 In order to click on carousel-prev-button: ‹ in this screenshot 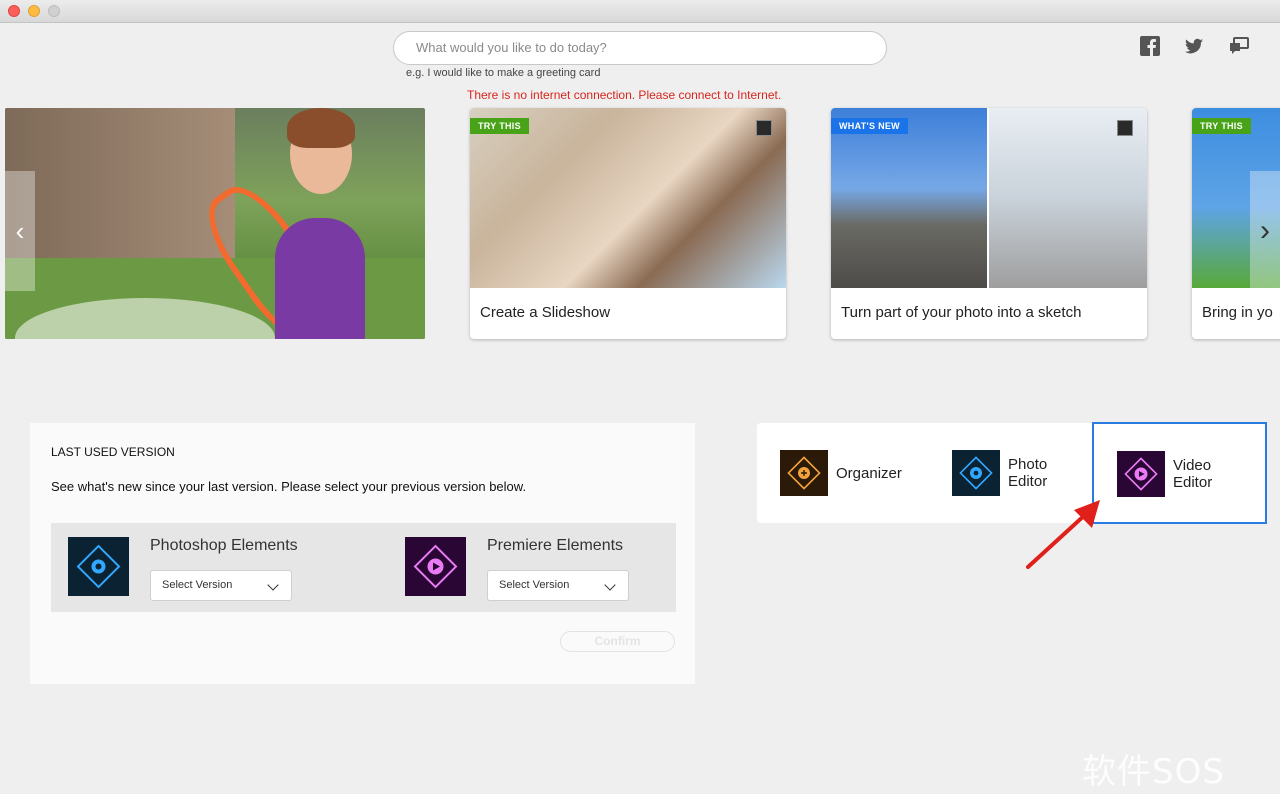, I will do `click(20, 231)`.